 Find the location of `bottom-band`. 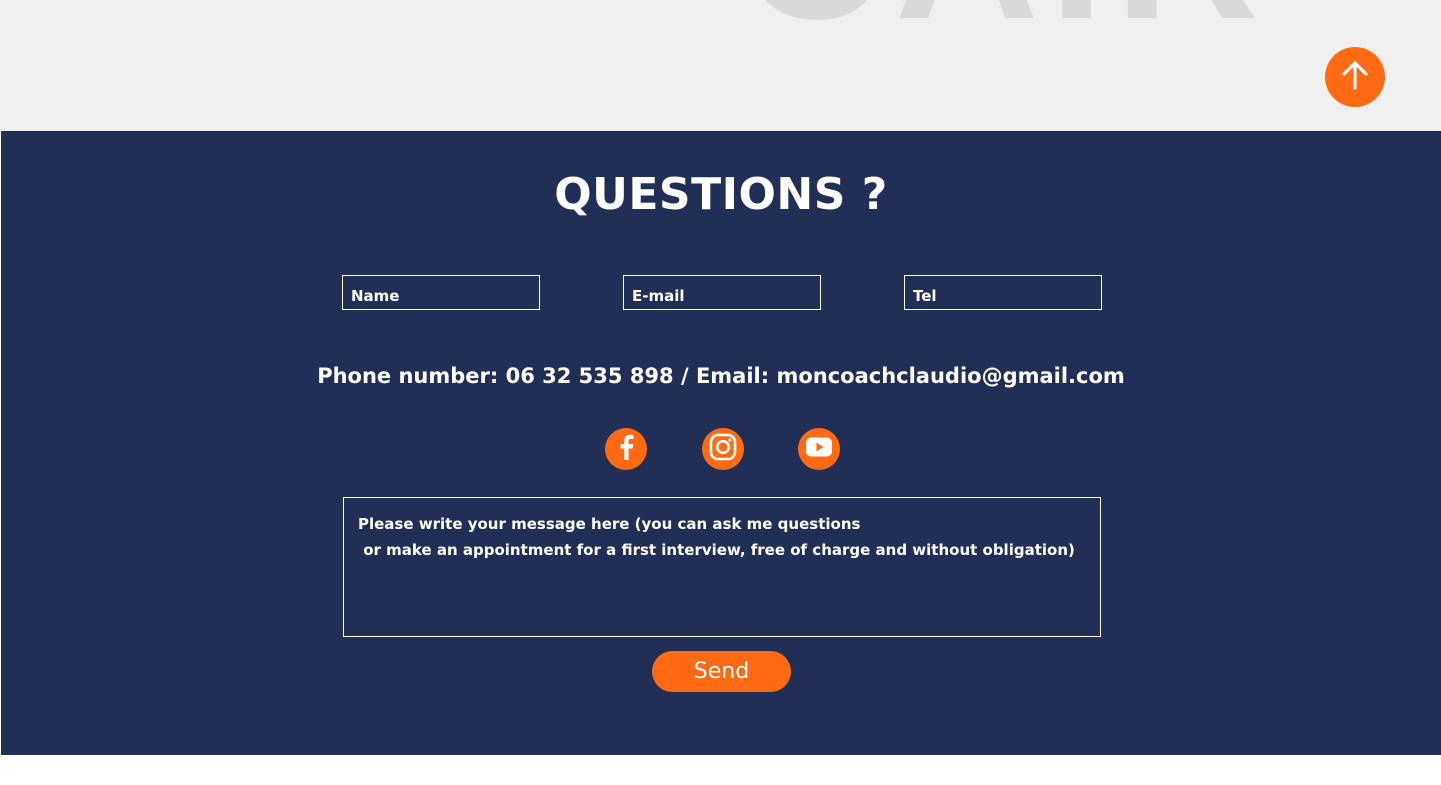

bottom-band is located at coordinates (720, 770).